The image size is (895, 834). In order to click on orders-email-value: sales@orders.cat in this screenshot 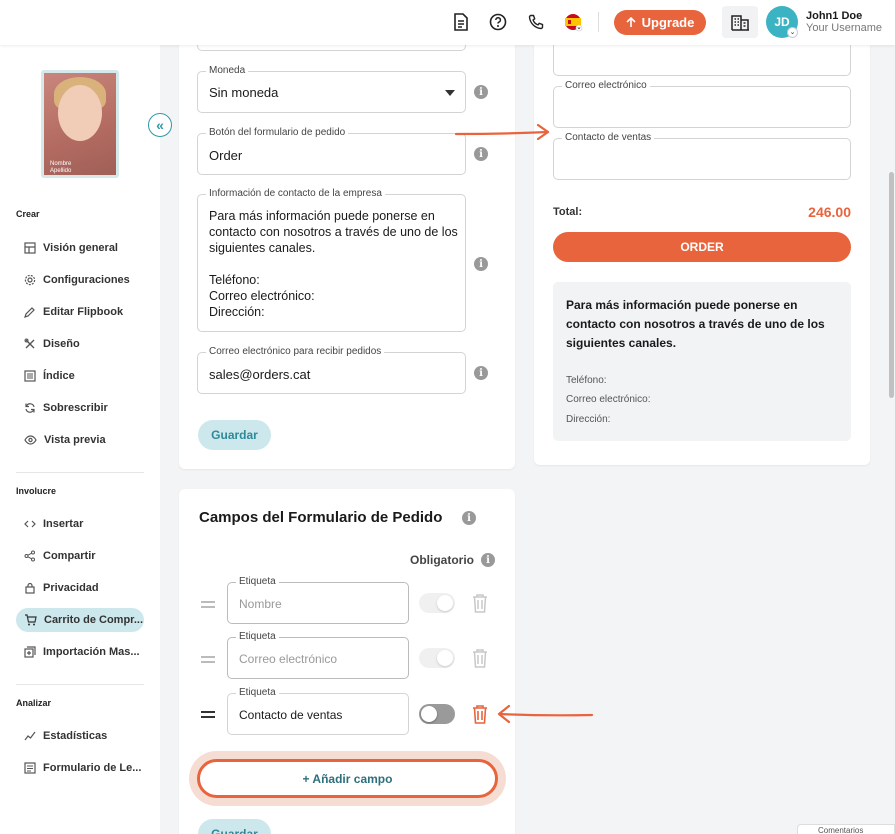, I will do `click(260, 374)`.